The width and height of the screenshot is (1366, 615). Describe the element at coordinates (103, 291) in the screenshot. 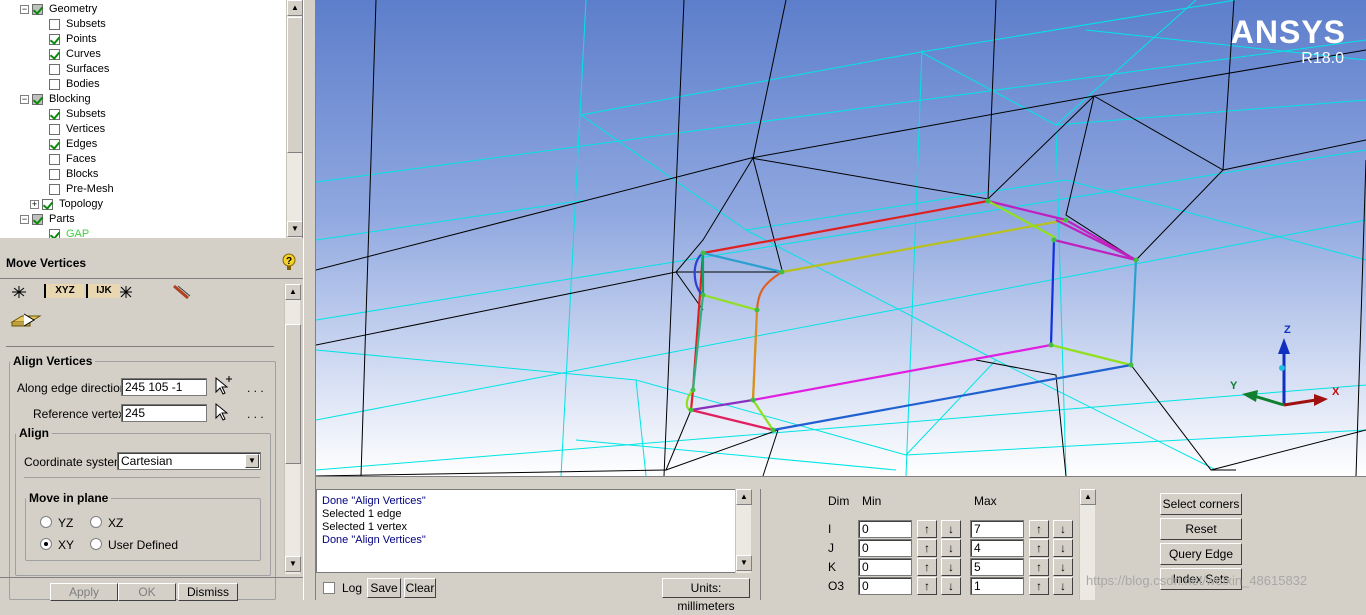

I see `ijk-tool-button: IJK` at that location.